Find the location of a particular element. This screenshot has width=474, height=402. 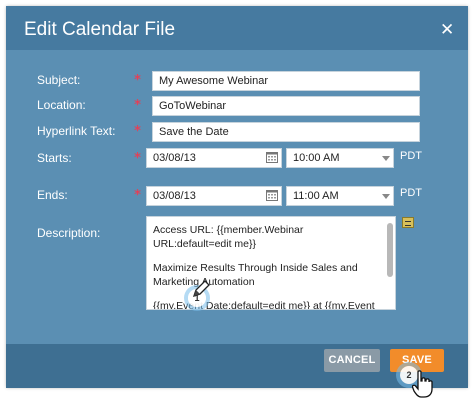

close-icon: ✕ is located at coordinates (447, 30).